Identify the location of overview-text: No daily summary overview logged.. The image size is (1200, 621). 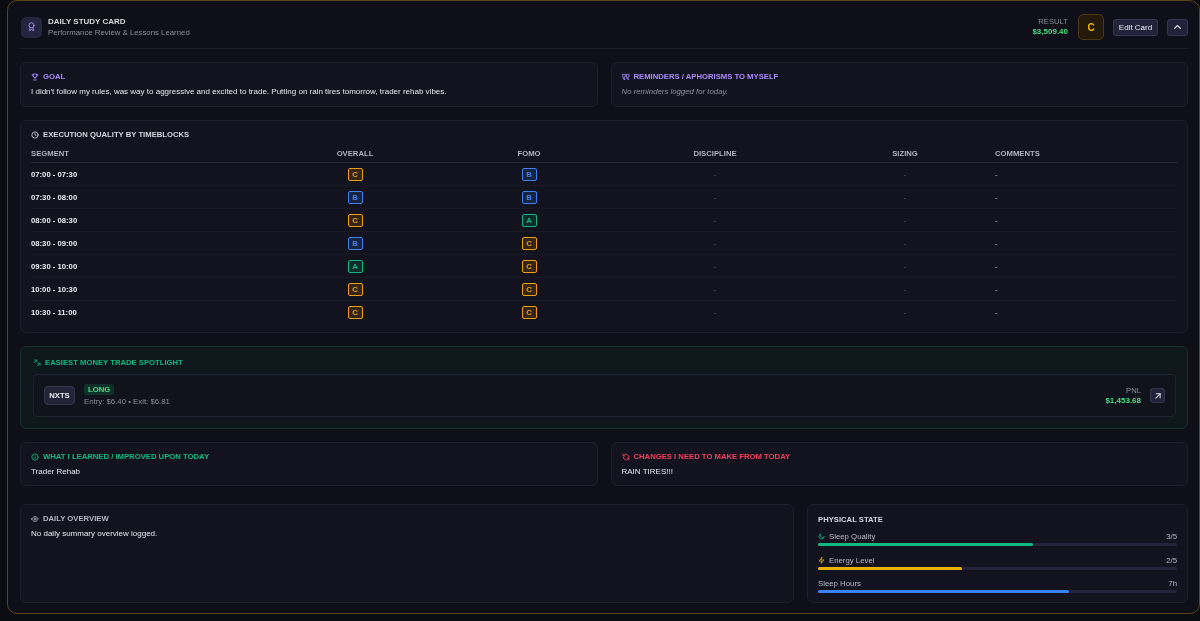
(95, 533).